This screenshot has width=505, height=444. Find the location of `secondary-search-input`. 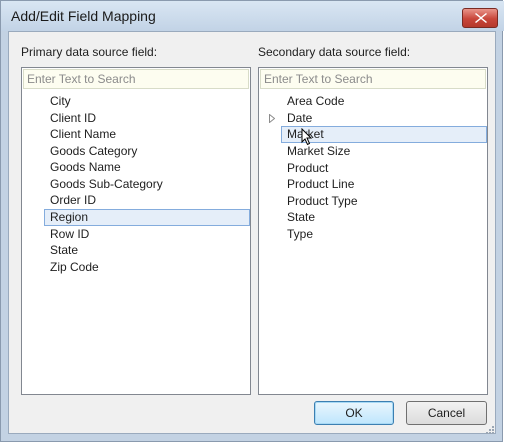

secondary-search-input is located at coordinates (373, 79).